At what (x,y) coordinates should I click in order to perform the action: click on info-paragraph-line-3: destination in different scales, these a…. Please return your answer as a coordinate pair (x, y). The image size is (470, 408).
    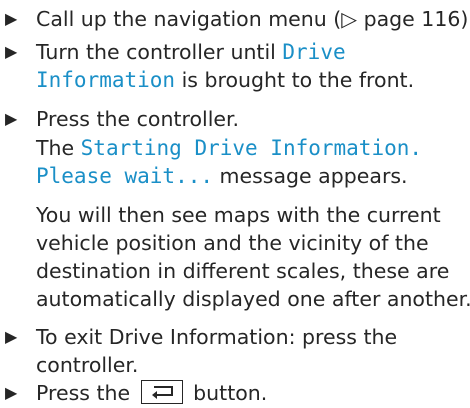
    Looking at the image, I should click on (243, 271).